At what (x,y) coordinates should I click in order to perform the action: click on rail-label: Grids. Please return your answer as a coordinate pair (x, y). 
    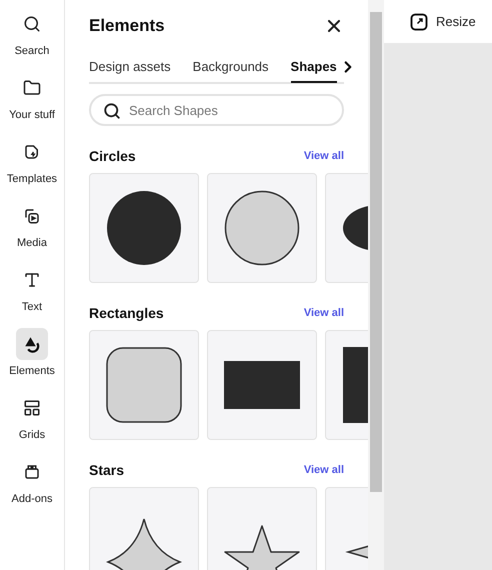
    Looking at the image, I should click on (32, 435).